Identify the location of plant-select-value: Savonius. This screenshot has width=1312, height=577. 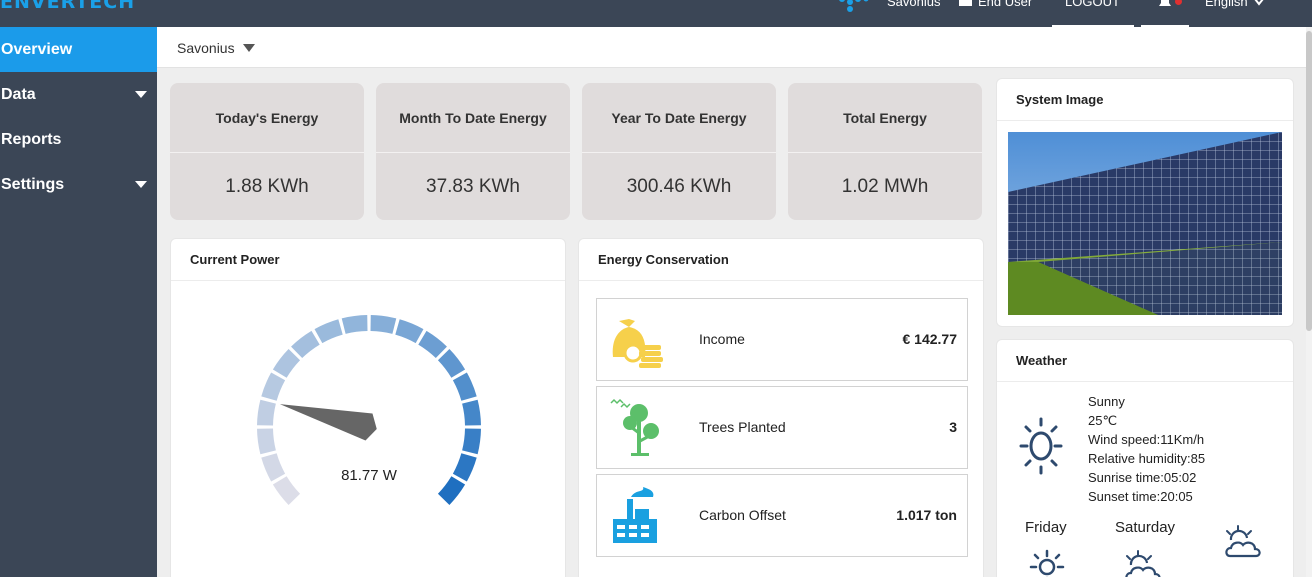
(206, 48).